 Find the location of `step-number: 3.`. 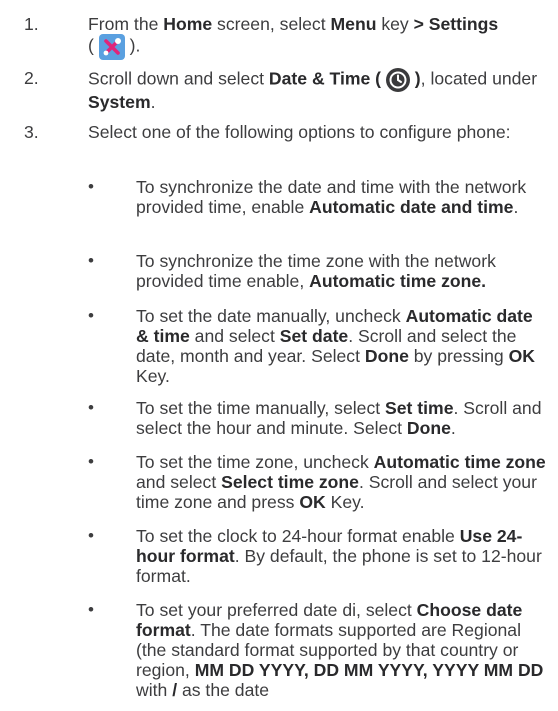

step-number: 3. is located at coordinates (31, 132).